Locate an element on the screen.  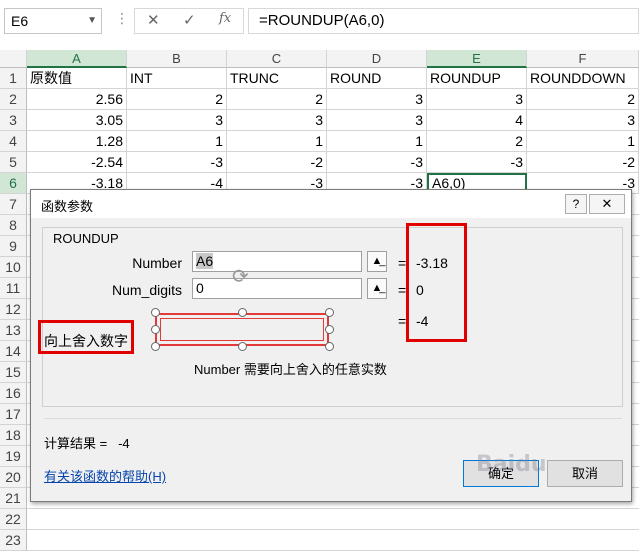
number-input-value: A6 is located at coordinates (205, 261).